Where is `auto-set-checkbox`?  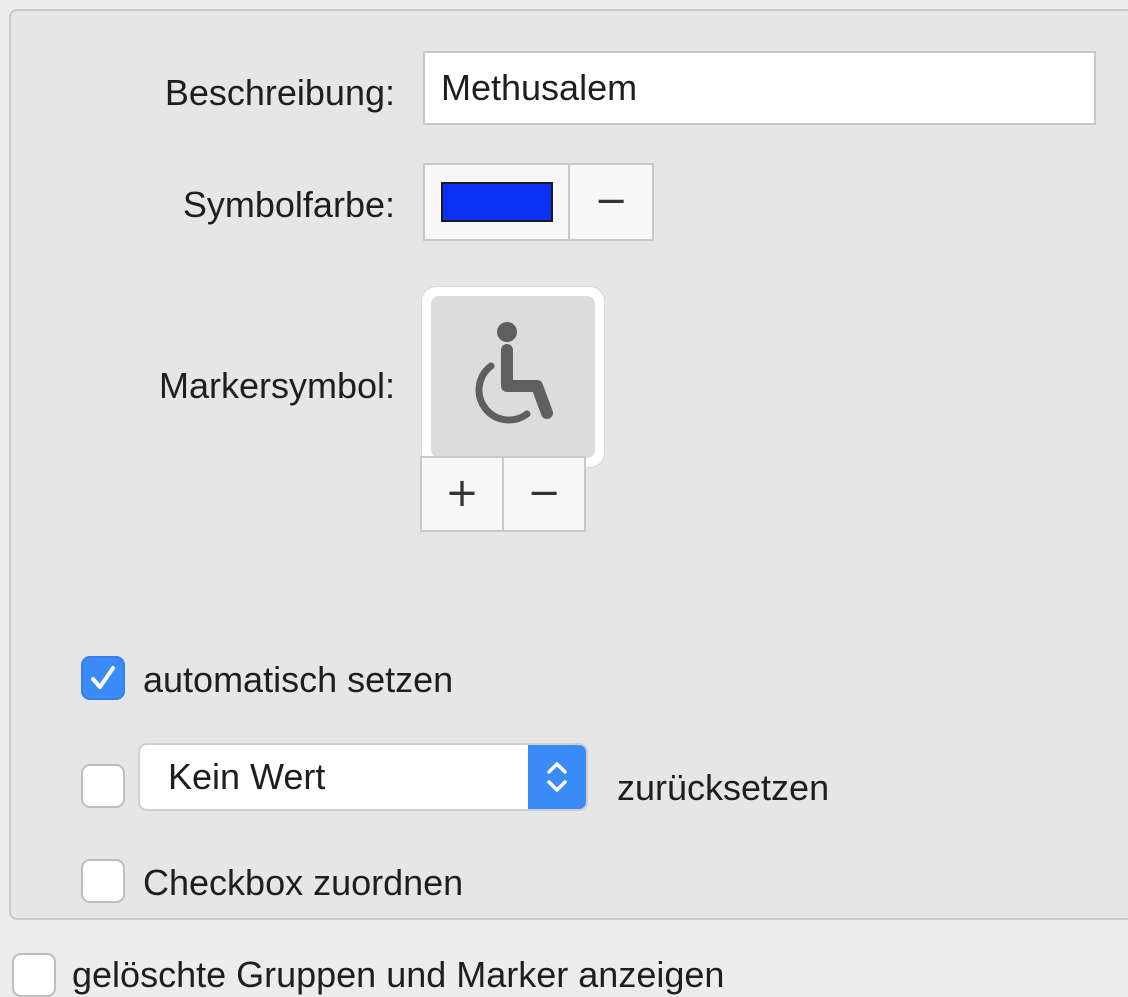 auto-set-checkbox is located at coordinates (103, 678).